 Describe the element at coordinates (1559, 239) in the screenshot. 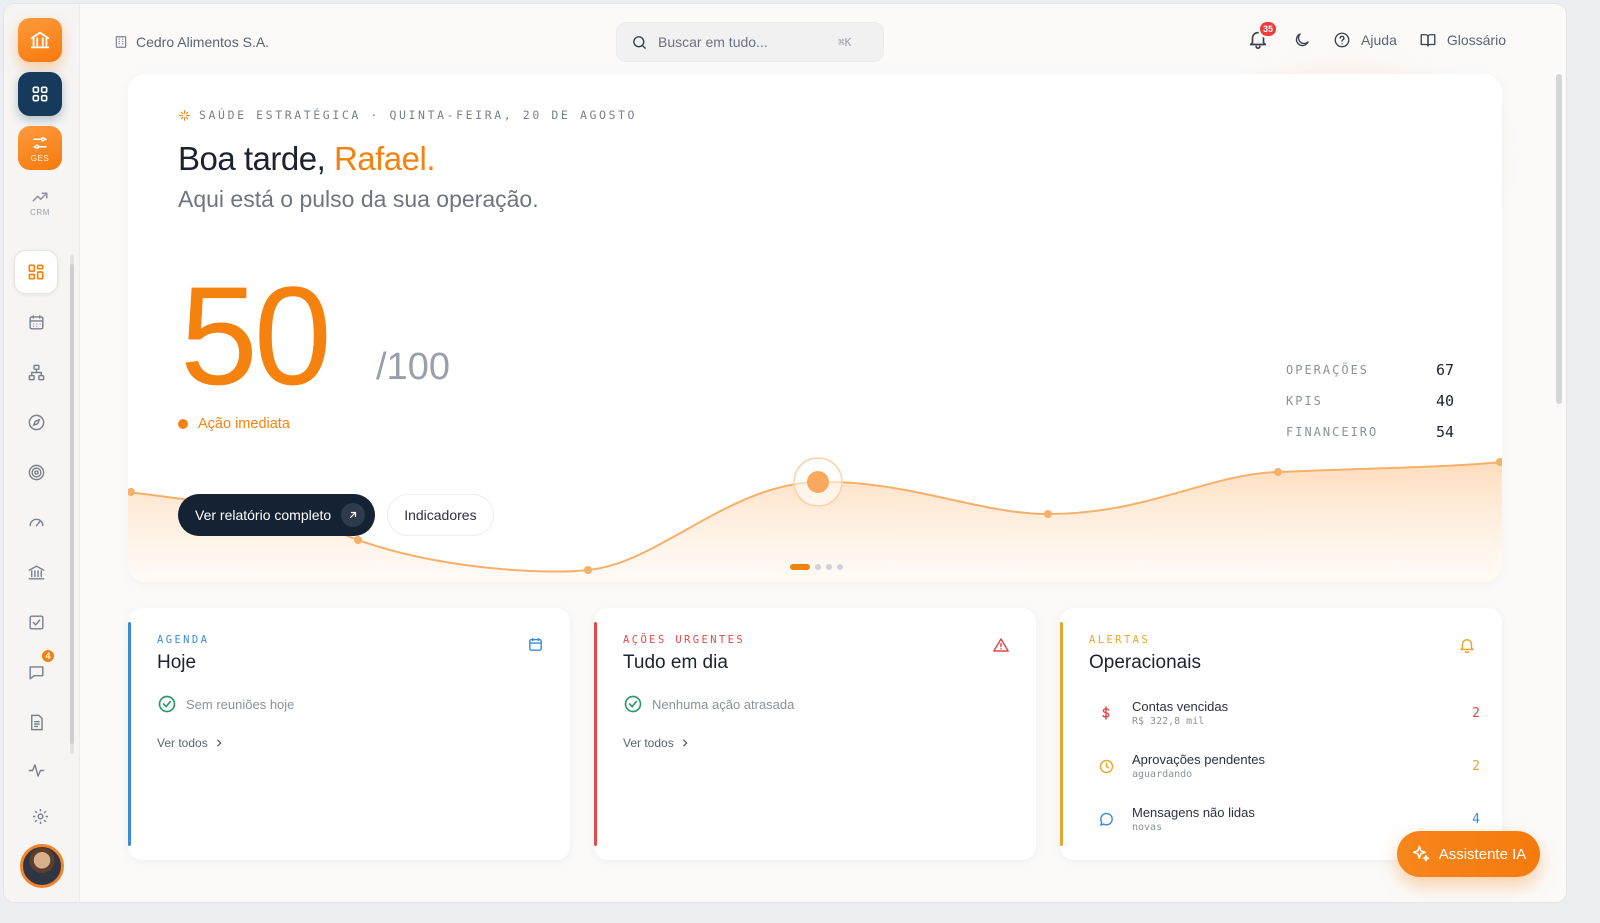

I see `page-scrollbar` at that location.